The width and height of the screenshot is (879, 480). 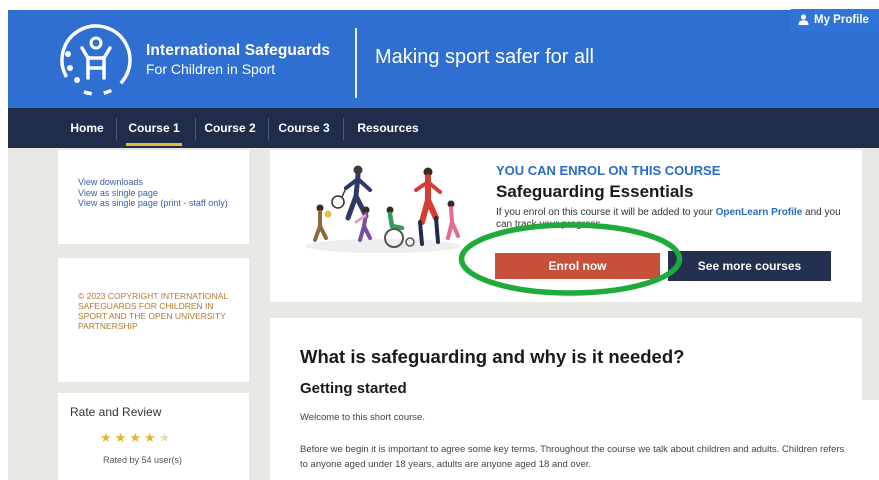 I want to click on view-single-page-link: View as single page, so click(x=163, y=193).